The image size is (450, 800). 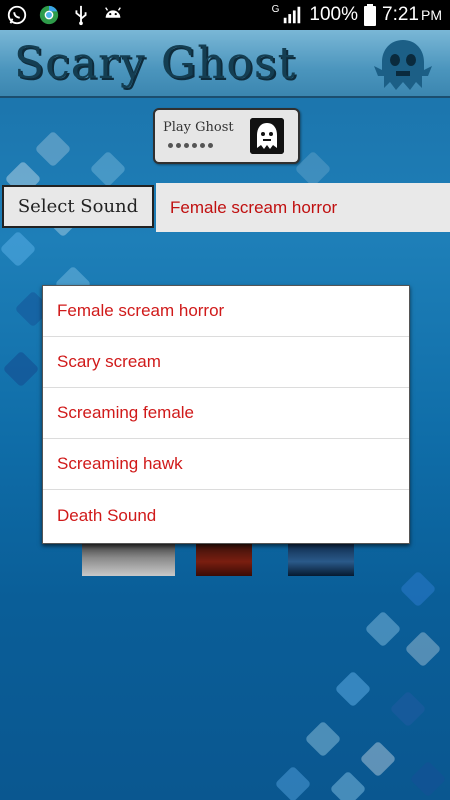 I want to click on whatsapp-icon, so click(x=17, y=15).